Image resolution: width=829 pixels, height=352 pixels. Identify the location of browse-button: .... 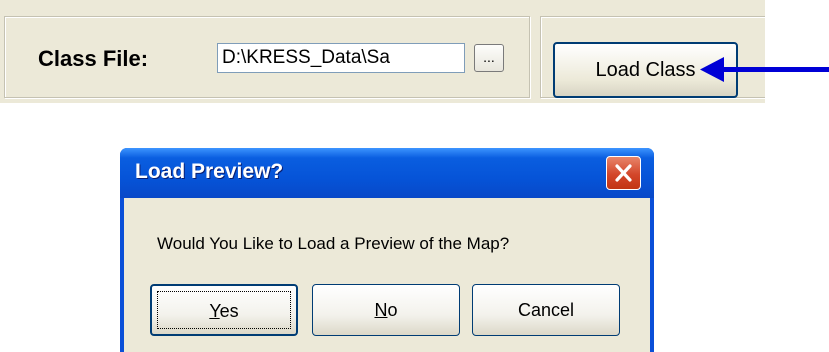
(489, 58).